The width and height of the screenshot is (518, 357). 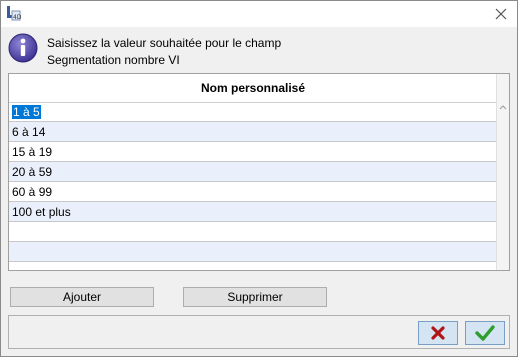 I want to click on table-row: 20 à 59, so click(x=253, y=172).